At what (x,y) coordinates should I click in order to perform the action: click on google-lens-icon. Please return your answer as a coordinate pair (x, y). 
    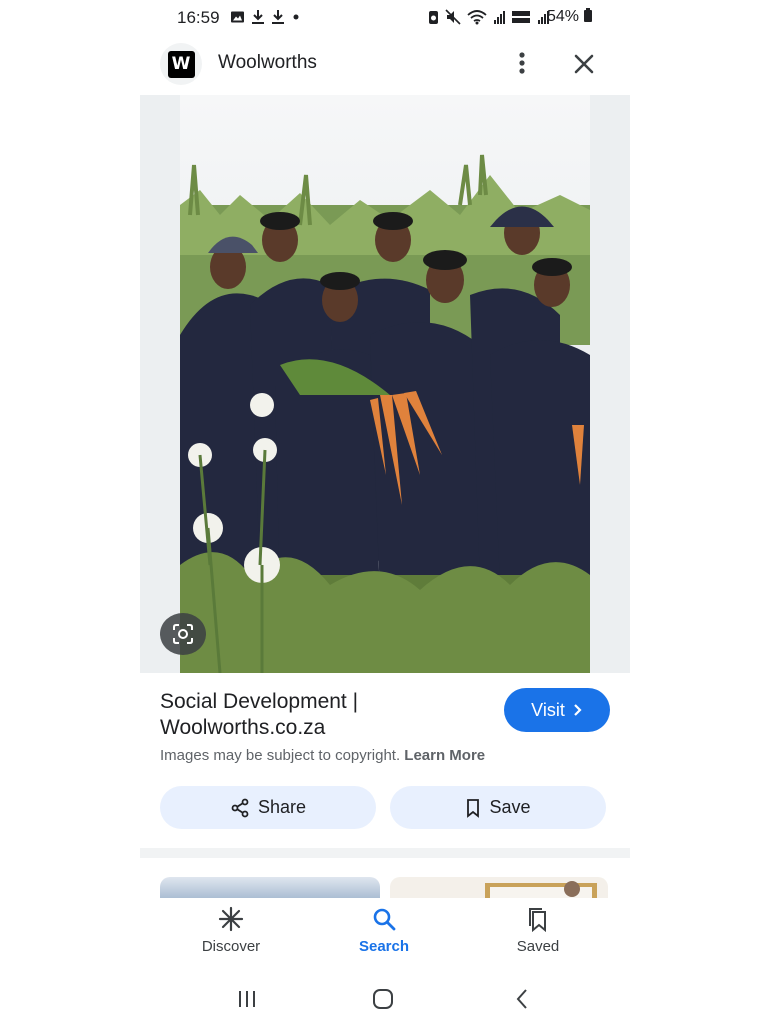
    Looking at the image, I should click on (183, 634).